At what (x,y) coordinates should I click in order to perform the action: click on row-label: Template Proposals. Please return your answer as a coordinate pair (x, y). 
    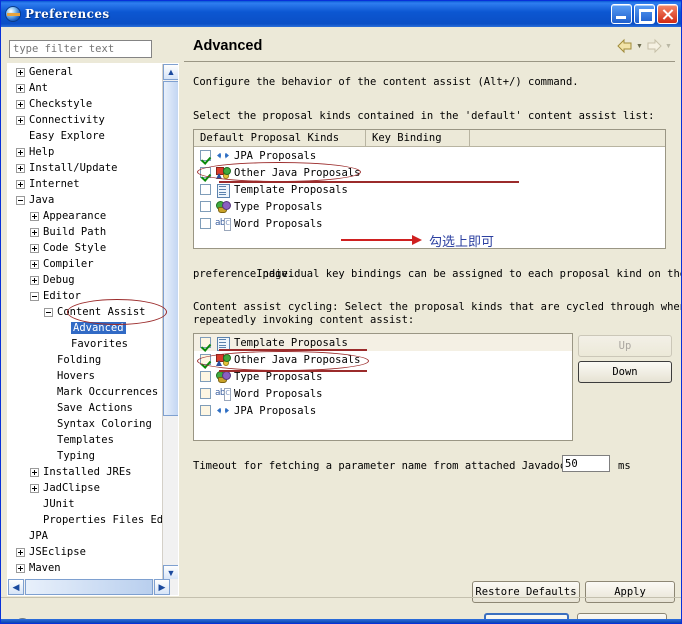
    Looking at the image, I should click on (291, 189).